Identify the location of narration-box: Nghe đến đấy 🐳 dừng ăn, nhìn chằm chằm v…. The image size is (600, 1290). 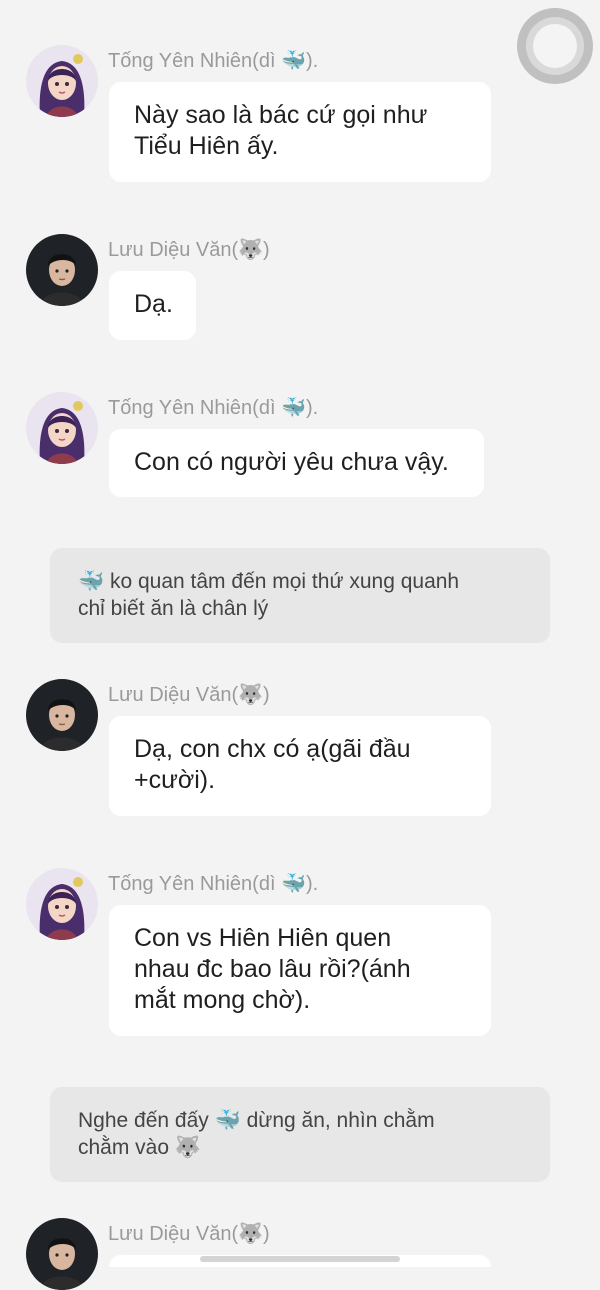
(300, 1134).